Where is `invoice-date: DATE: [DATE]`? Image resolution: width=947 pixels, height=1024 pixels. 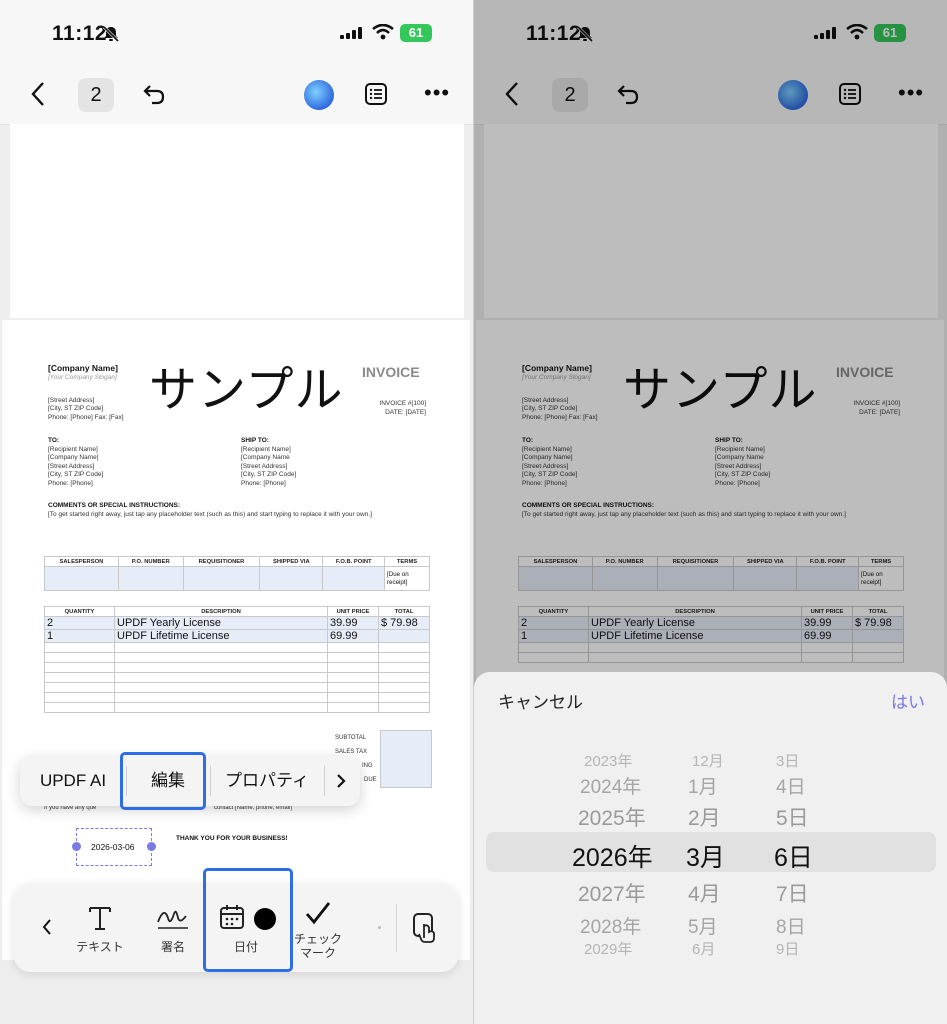
invoice-date: DATE: [DATE] is located at coordinates (400, 413).